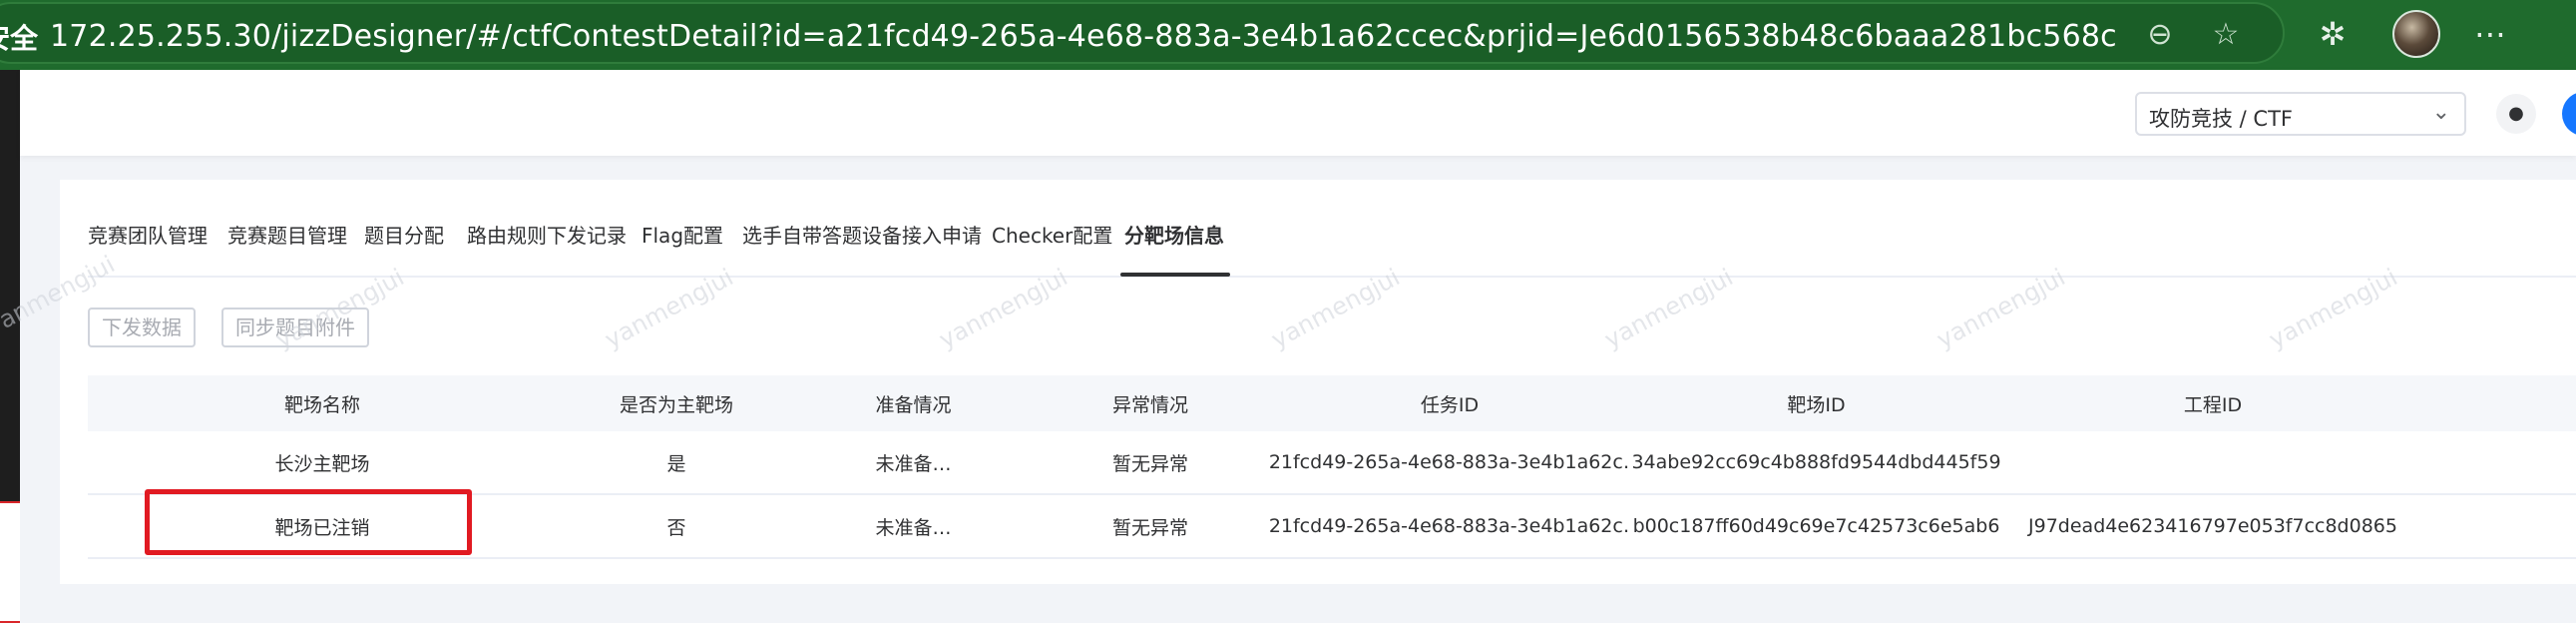  What do you see at coordinates (287, 235) in the screenshot?
I see `tab-question-management: 竞赛题目管理` at bounding box center [287, 235].